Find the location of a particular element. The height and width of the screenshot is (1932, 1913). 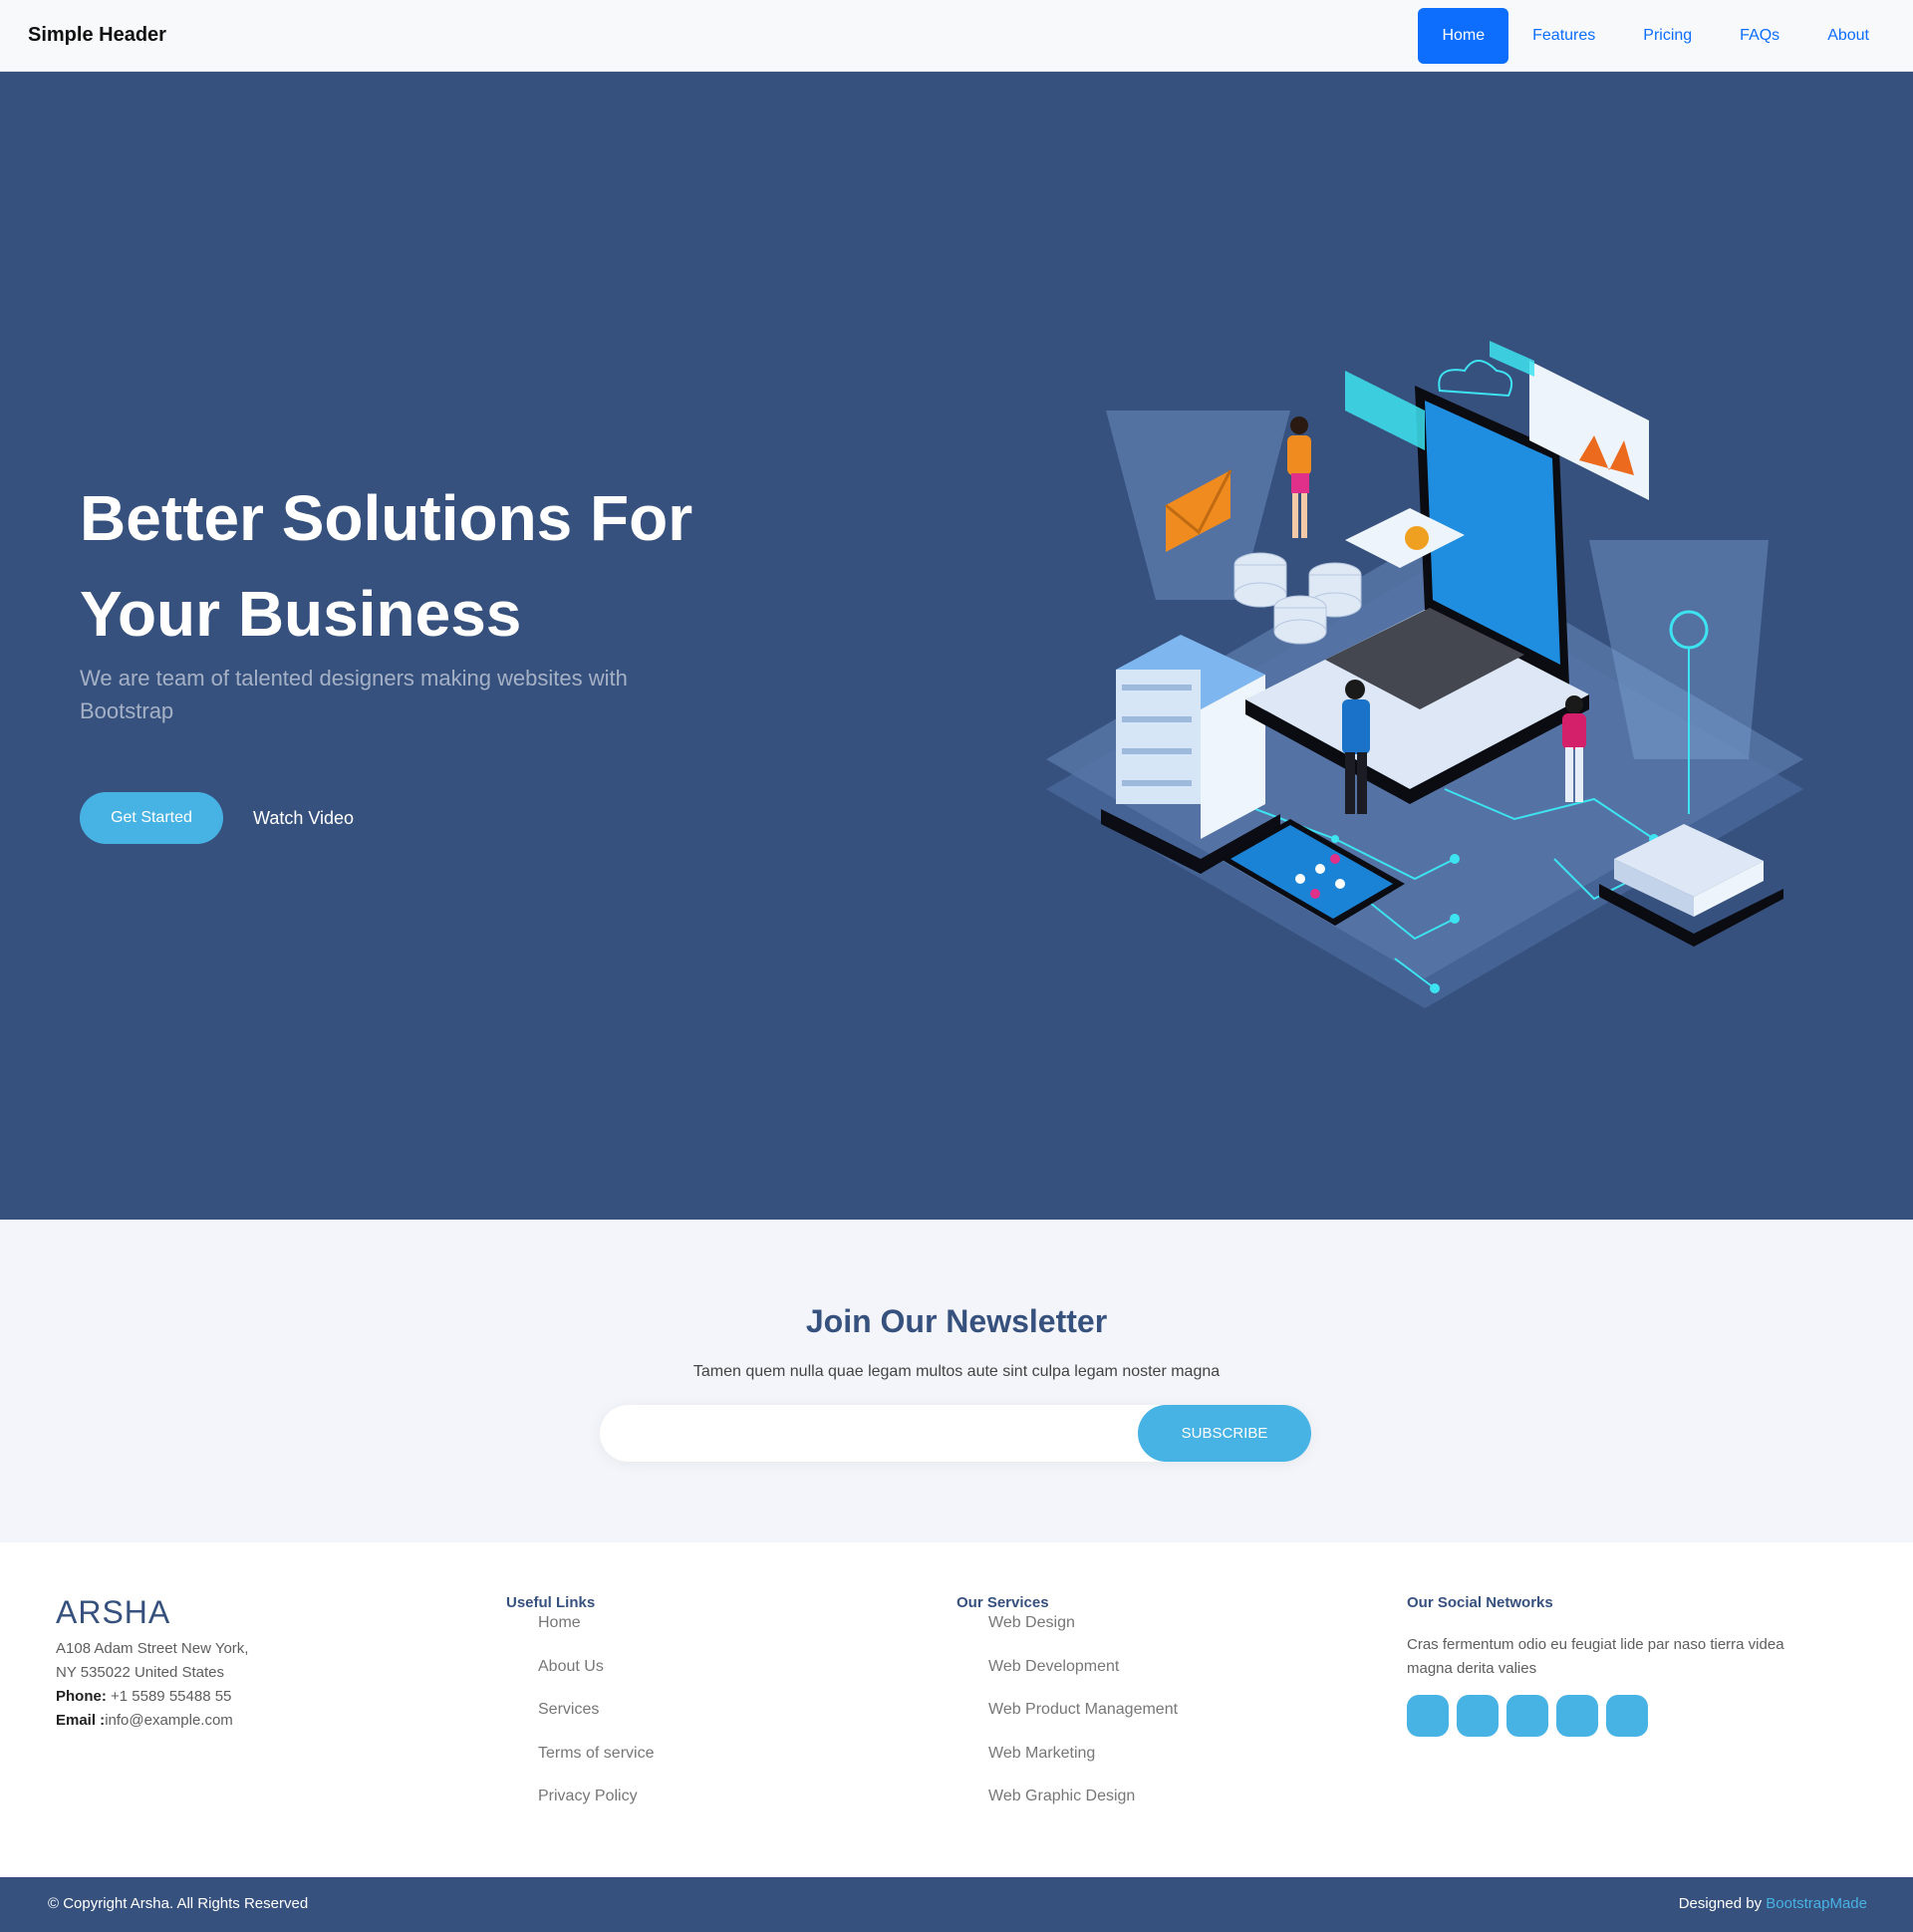

credits: Designed by BootstrapMade is located at coordinates (1773, 1903).